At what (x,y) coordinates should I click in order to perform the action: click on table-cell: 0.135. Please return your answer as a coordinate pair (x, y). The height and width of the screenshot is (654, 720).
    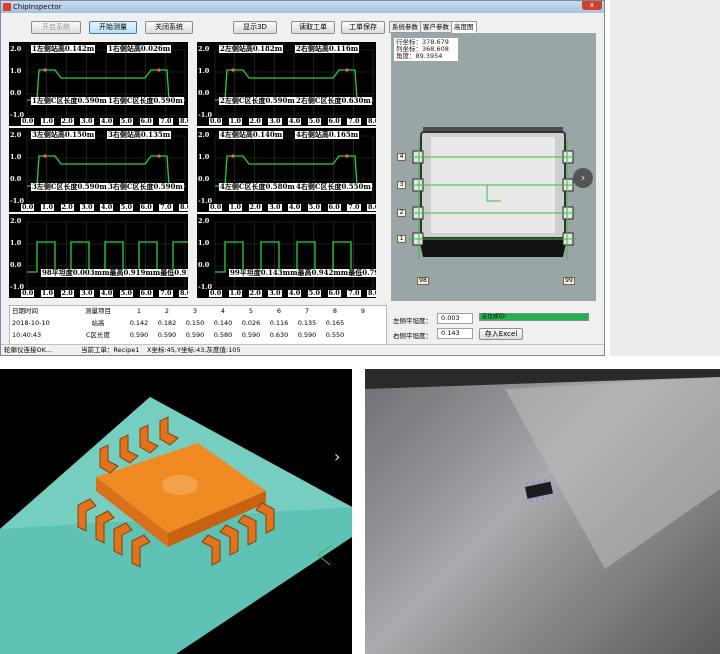
    Looking at the image, I should click on (307, 323).